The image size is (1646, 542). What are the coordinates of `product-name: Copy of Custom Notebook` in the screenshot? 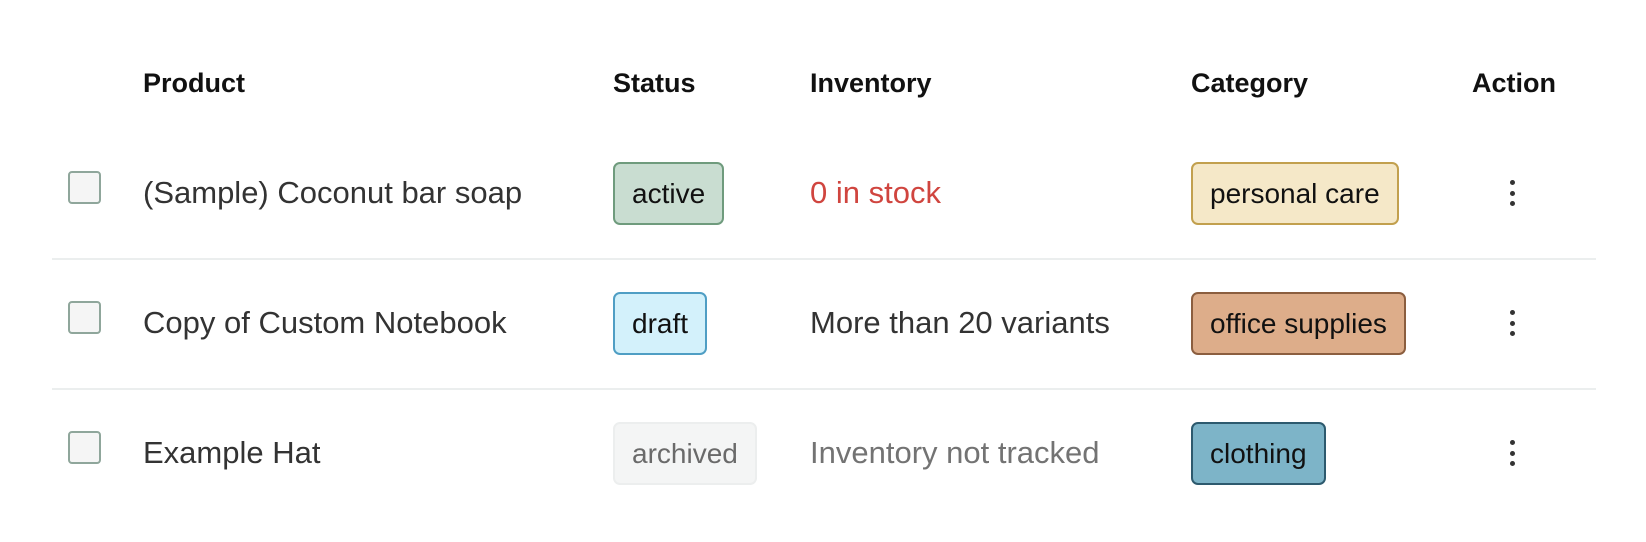 It's located at (325, 323).